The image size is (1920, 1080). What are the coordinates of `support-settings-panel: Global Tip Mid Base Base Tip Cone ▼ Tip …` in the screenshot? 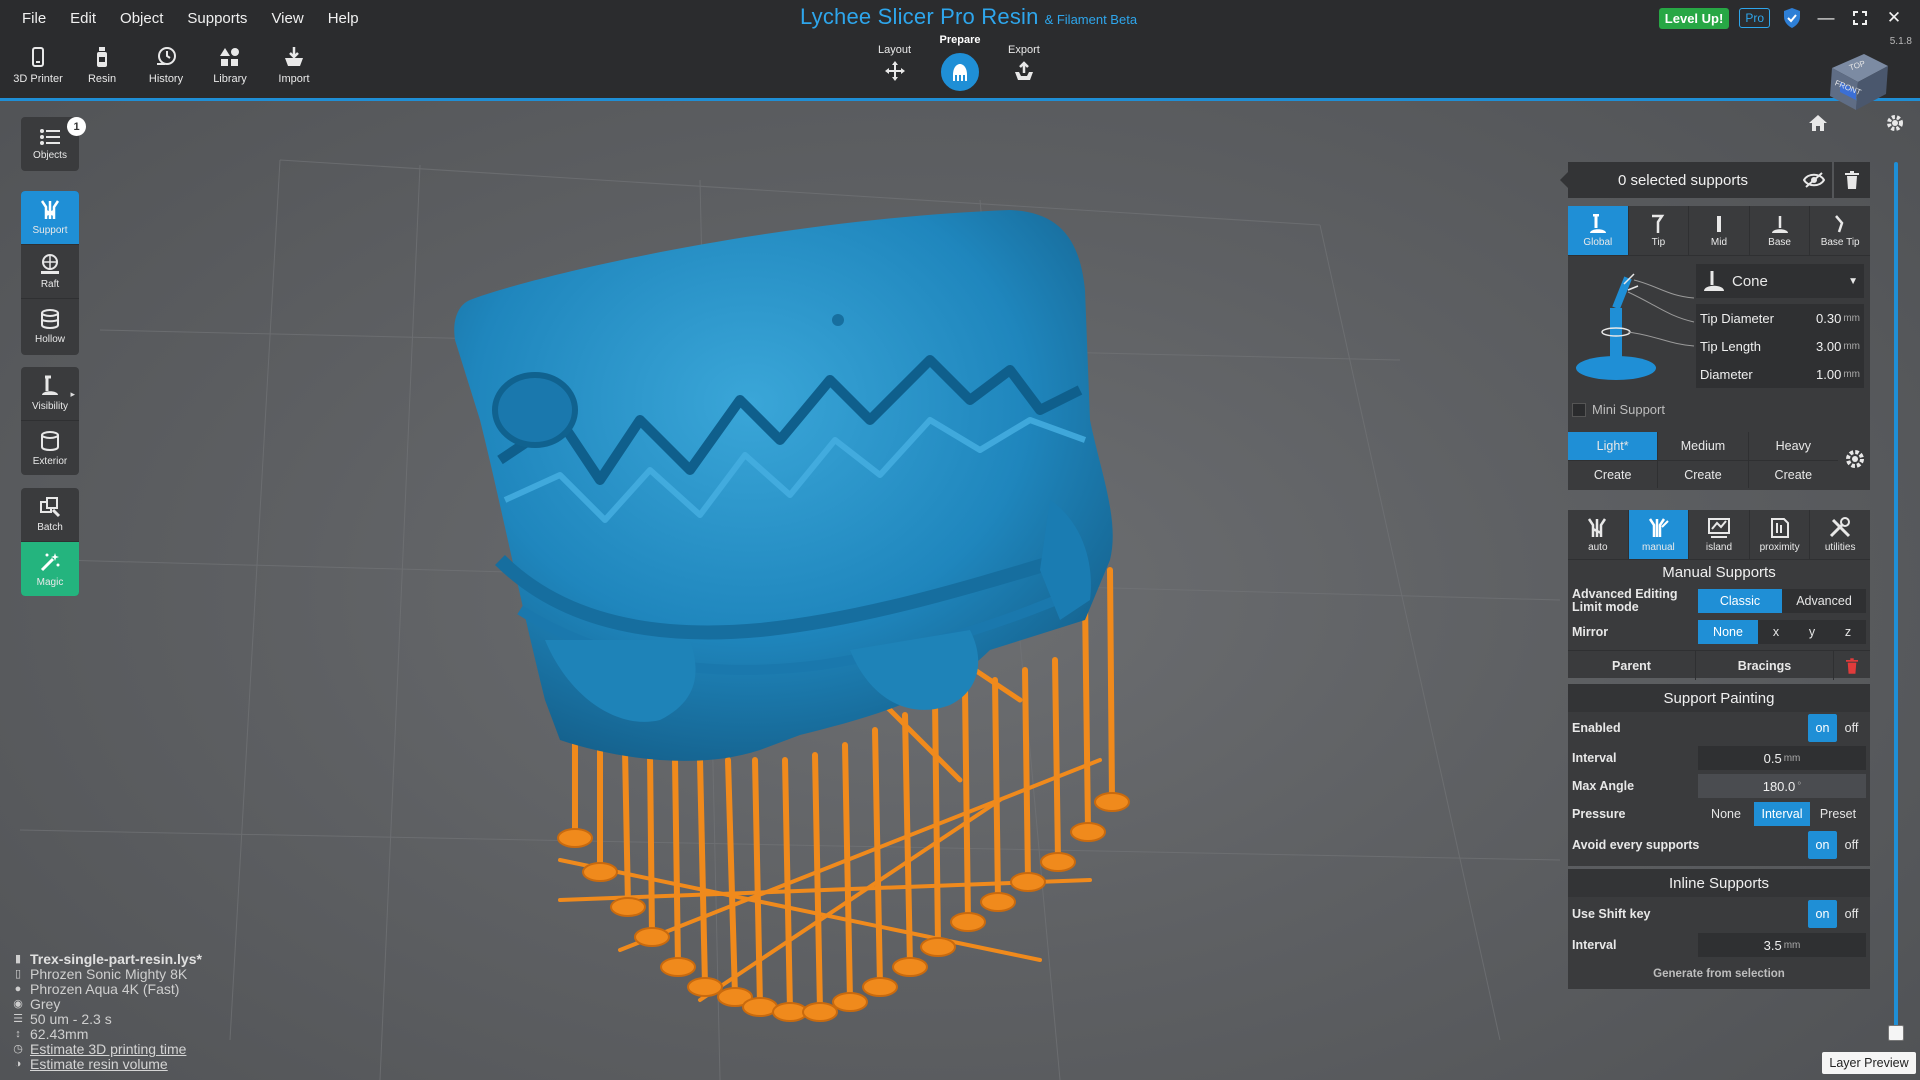 It's located at (1719, 348).